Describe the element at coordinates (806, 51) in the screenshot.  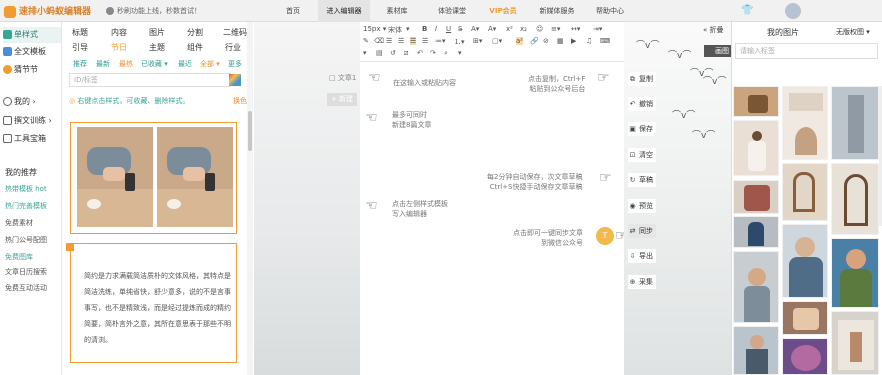
I see `image-search-input: 请输入标签` at that location.